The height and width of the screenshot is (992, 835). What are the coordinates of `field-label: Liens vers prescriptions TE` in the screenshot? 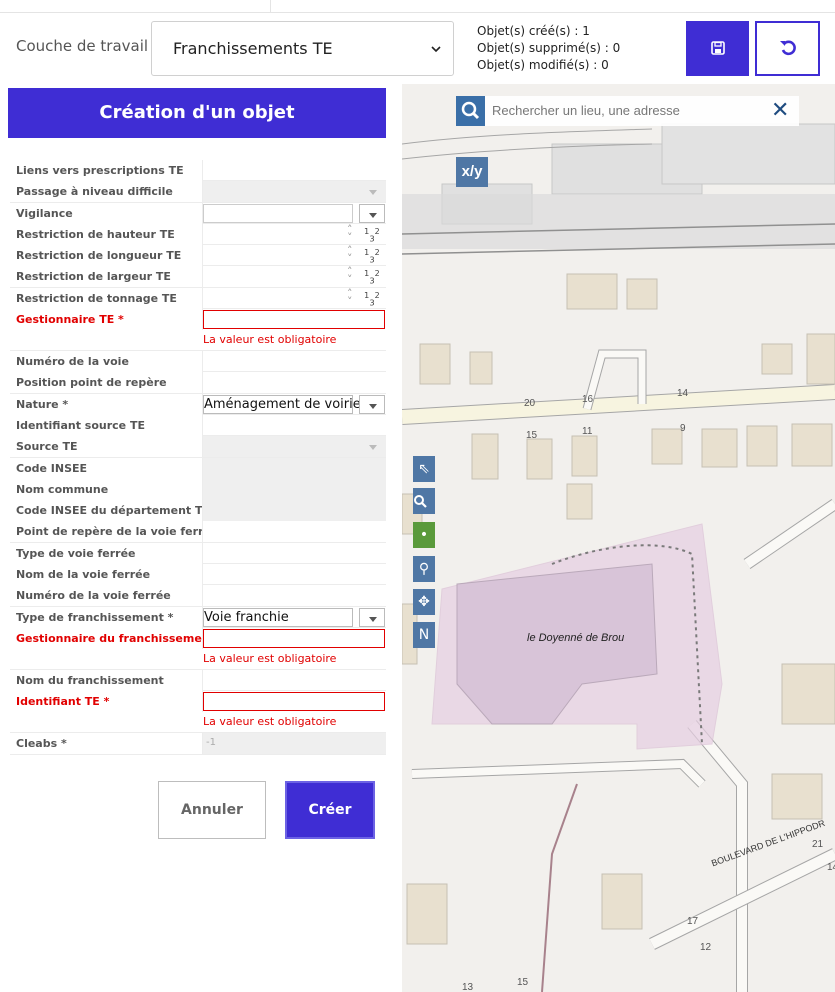 It's located at (106, 170).